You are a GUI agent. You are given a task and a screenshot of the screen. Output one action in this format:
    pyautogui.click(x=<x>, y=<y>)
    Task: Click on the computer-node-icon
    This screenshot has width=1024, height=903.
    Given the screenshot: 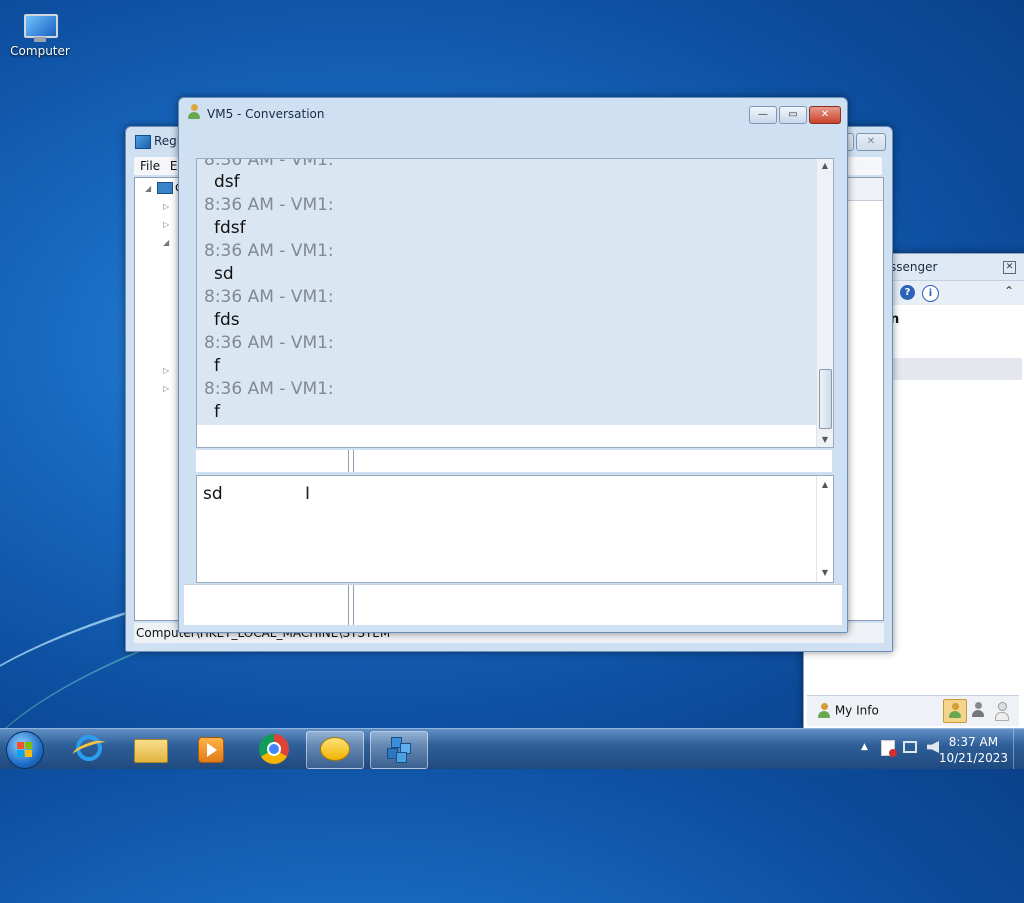 What is the action you would take?
    pyautogui.click(x=165, y=188)
    